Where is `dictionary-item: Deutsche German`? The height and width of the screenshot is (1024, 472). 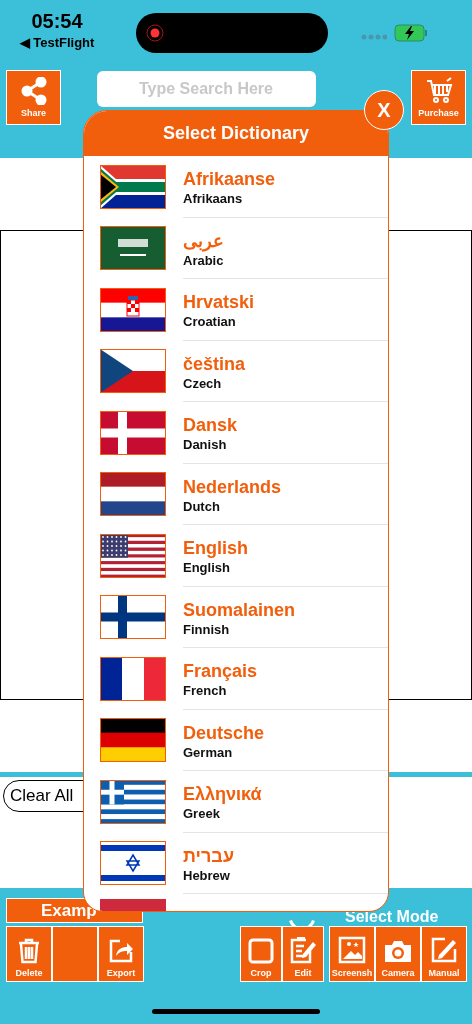 dictionary-item: Deutsche German is located at coordinates (236, 740).